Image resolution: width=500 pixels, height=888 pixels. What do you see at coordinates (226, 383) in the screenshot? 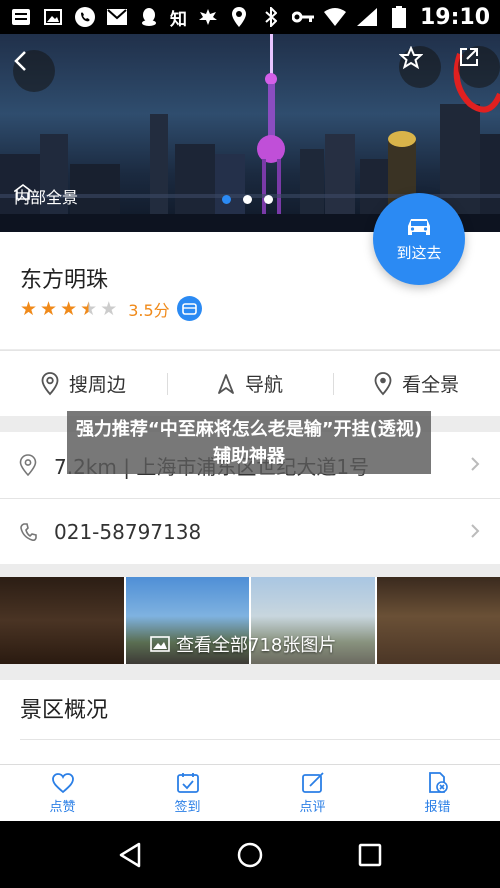
I see `navigation-arrow-icon` at bounding box center [226, 383].